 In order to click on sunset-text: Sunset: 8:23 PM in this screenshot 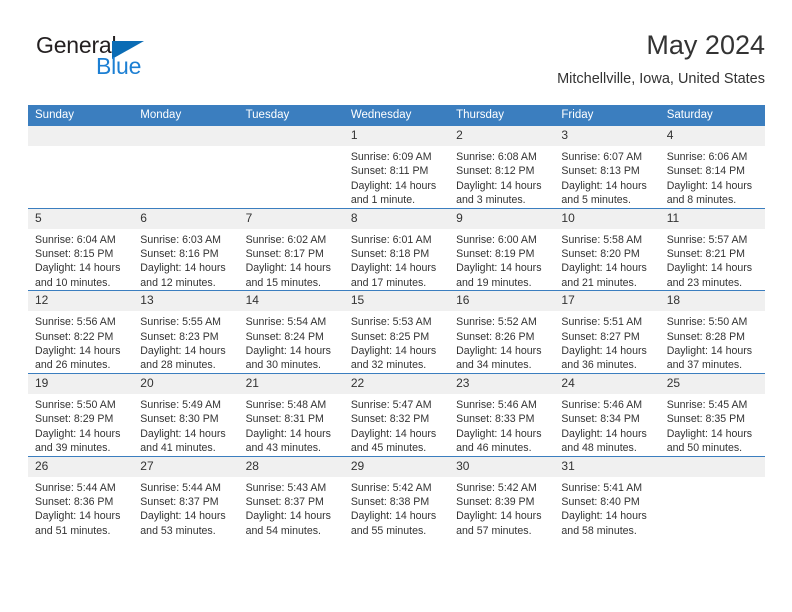, I will do `click(179, 336)`.